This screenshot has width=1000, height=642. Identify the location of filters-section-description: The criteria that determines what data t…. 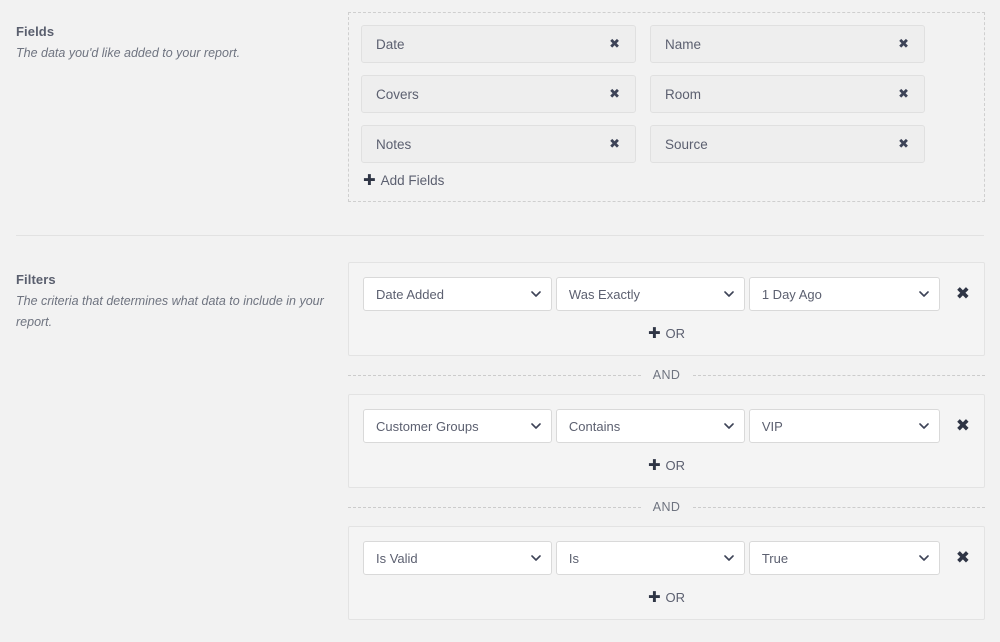
(170, 311).